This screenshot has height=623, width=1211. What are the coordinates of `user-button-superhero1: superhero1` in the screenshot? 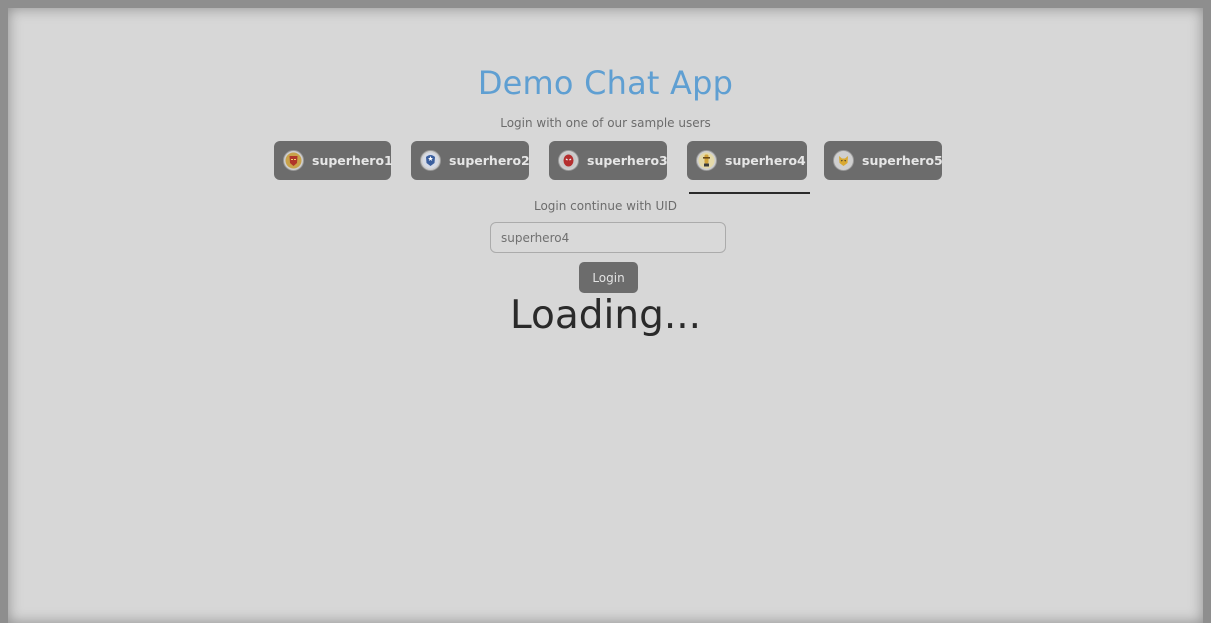 It's located at (333, 160).